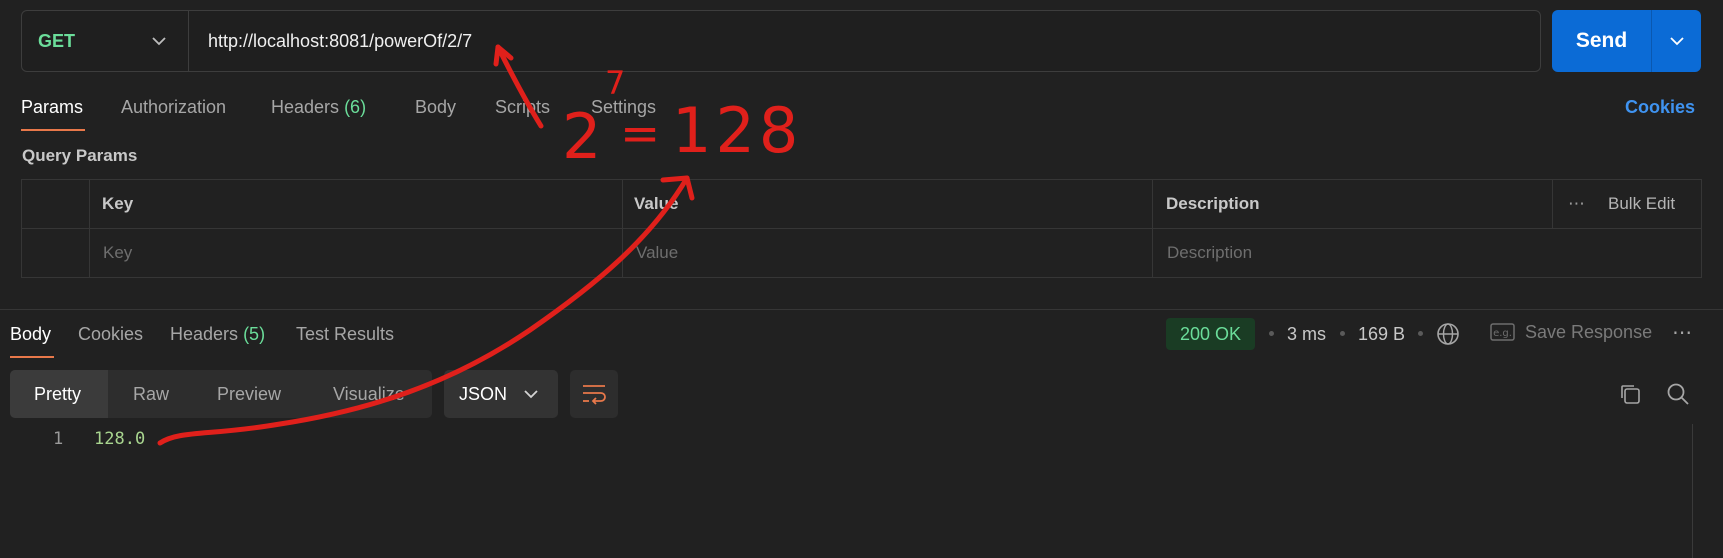  Describe the element at coordinates (1588, 332) in the screenshot. I see `save-response-button: Save Response` at that location.